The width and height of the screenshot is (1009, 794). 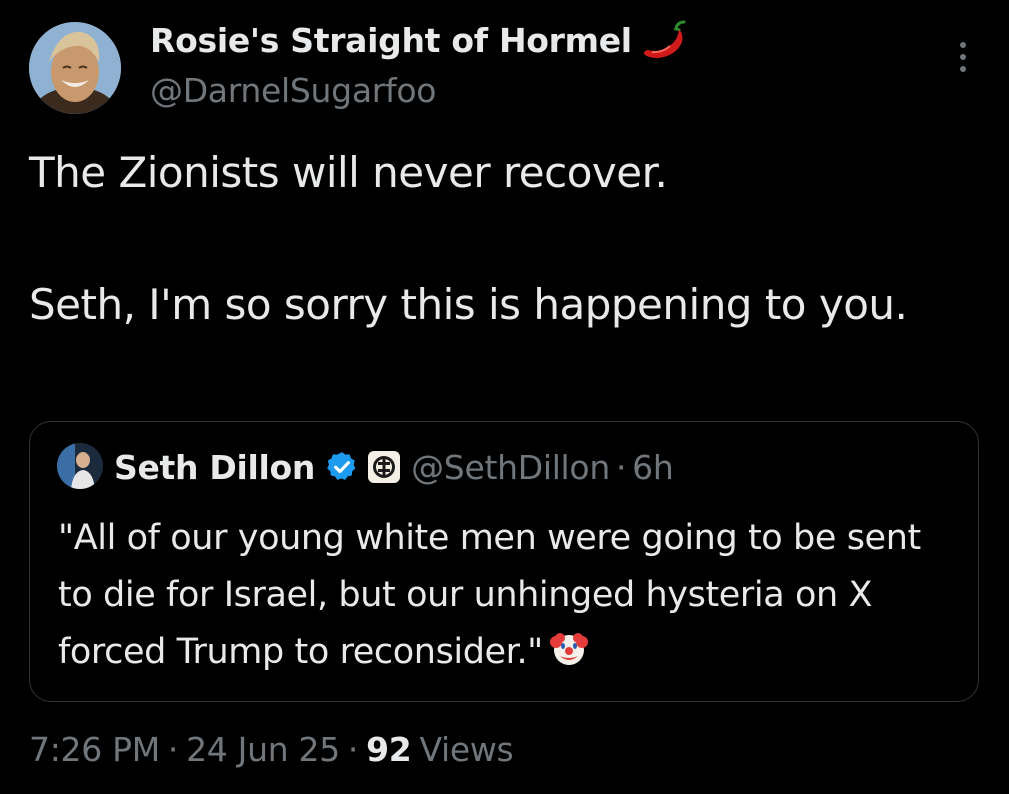 What do you see at coordinates (214, 467) in the screenshot?
I see `quoted-author-name: Seth Dillon` at bounding box center [214, 467].